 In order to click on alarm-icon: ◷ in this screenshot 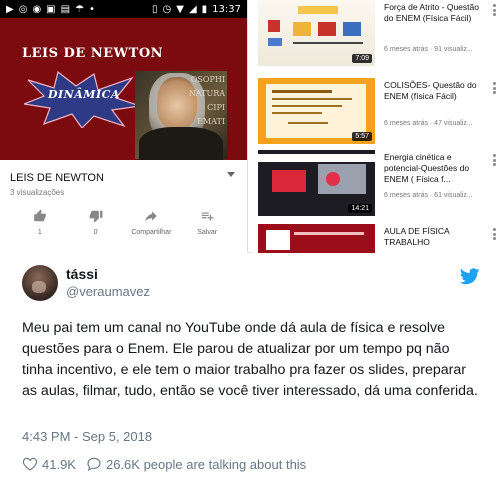, I will do `click(167, 9)`.